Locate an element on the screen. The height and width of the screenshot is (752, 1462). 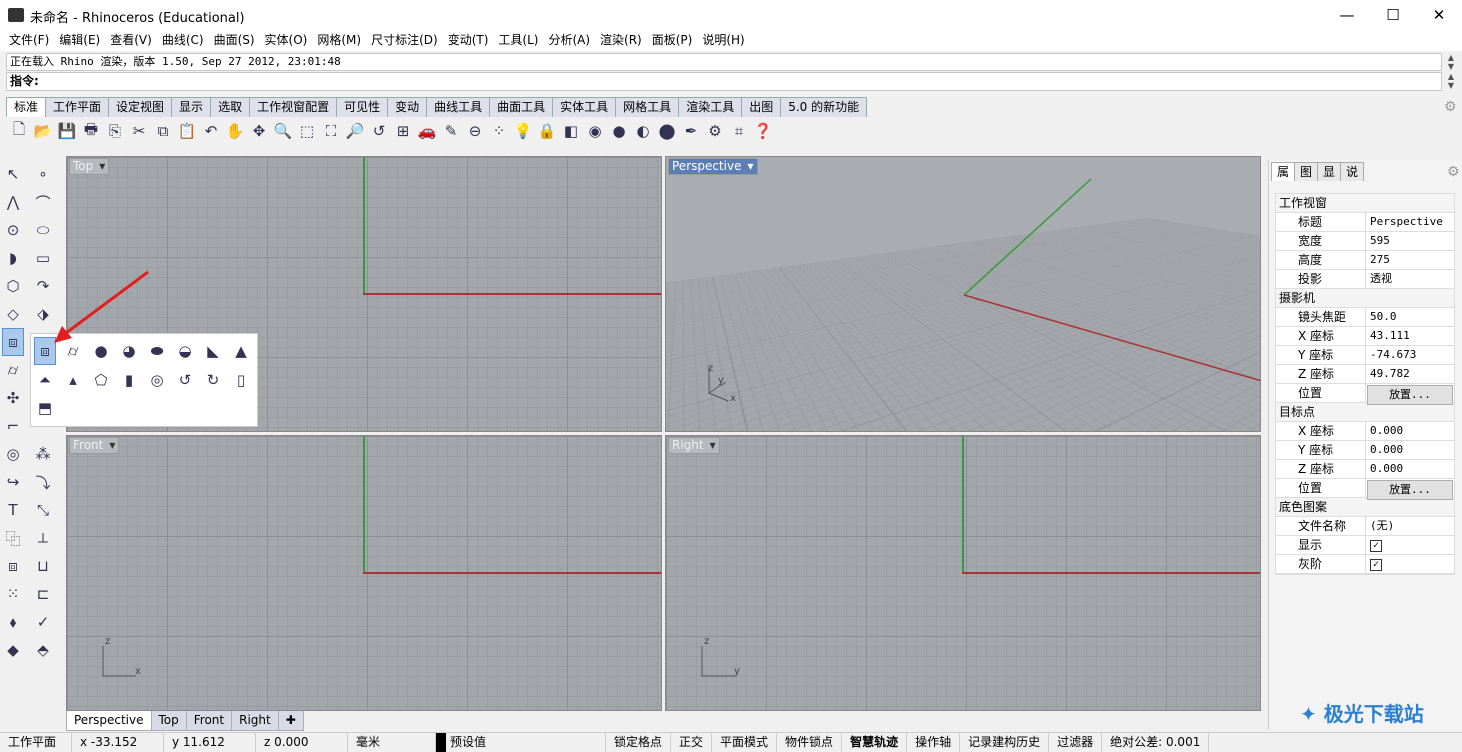
status-3: z 0.000 is located at coordinates (302, 742).